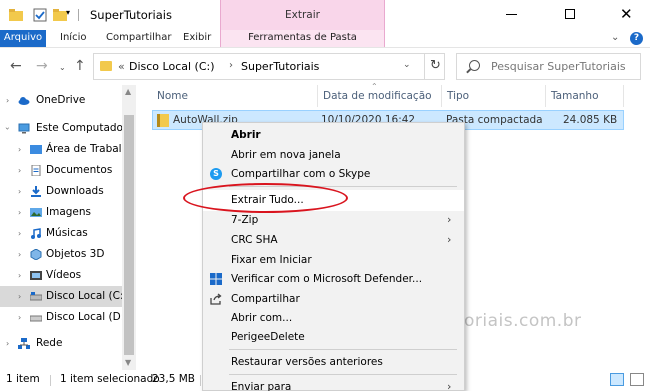 This screenshot has height=391, width=650. What do you see at coordinates (128, 362) in the screenshot?
I see `scroll-down-icon: ▼` at bounding box center [128, 362].